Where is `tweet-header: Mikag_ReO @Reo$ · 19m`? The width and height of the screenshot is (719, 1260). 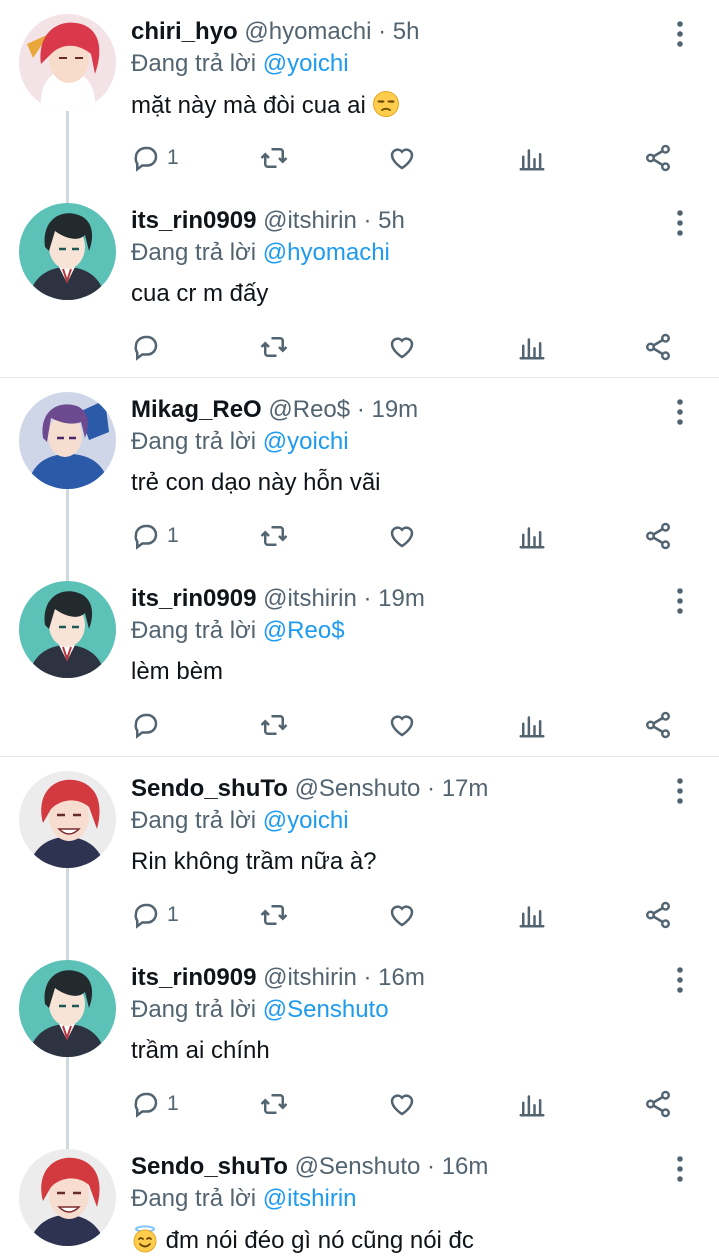 tweet-header: Mikag_ReO @Reo$ · 19m is located at coordinates (274, 410).